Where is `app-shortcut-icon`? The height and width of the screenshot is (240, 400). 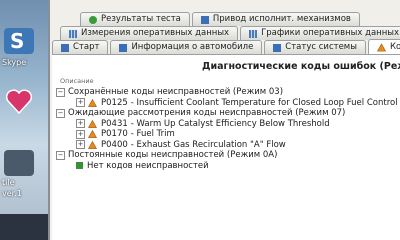 app-shortcut-icon is located at coordinates (19, 163).